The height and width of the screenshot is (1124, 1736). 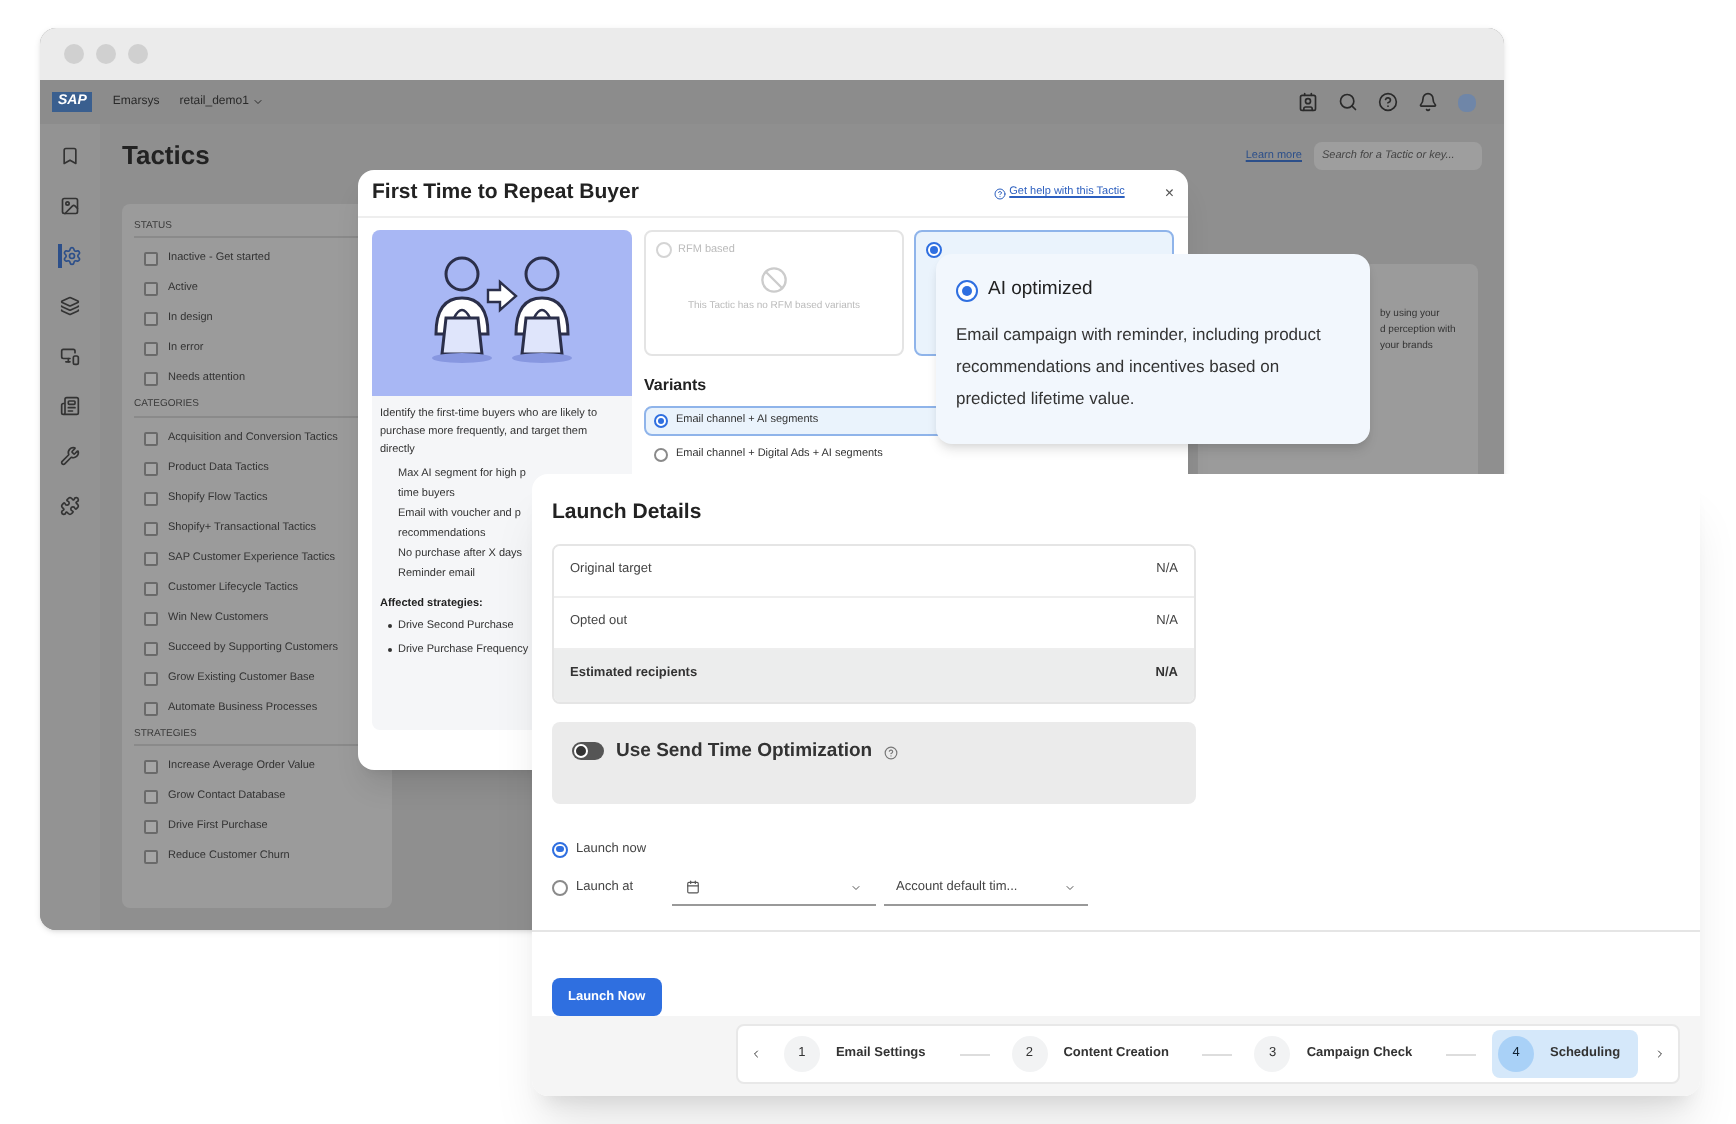 What do you see at coordinates (1348, 102) in the screenshot?
I see `search-icon` at bounding box center [1348, 102].